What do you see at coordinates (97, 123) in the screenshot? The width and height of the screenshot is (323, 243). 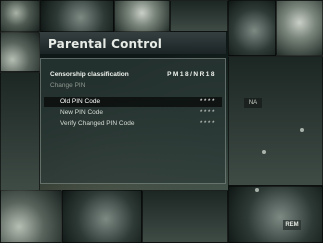 I see `menu-item-label: Verify Changed PIN Code` at bounding box center [97, 123].